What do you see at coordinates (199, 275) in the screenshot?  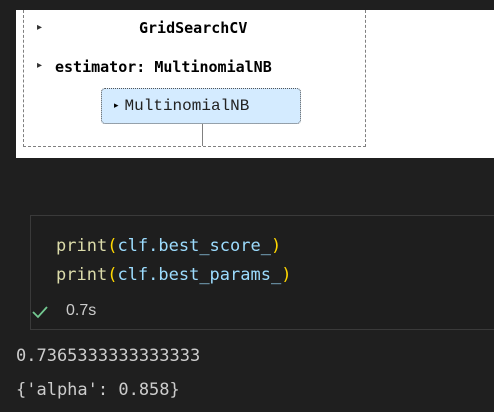 I see `code-argument: clf.best_params_` at bounding box center [199, 275].